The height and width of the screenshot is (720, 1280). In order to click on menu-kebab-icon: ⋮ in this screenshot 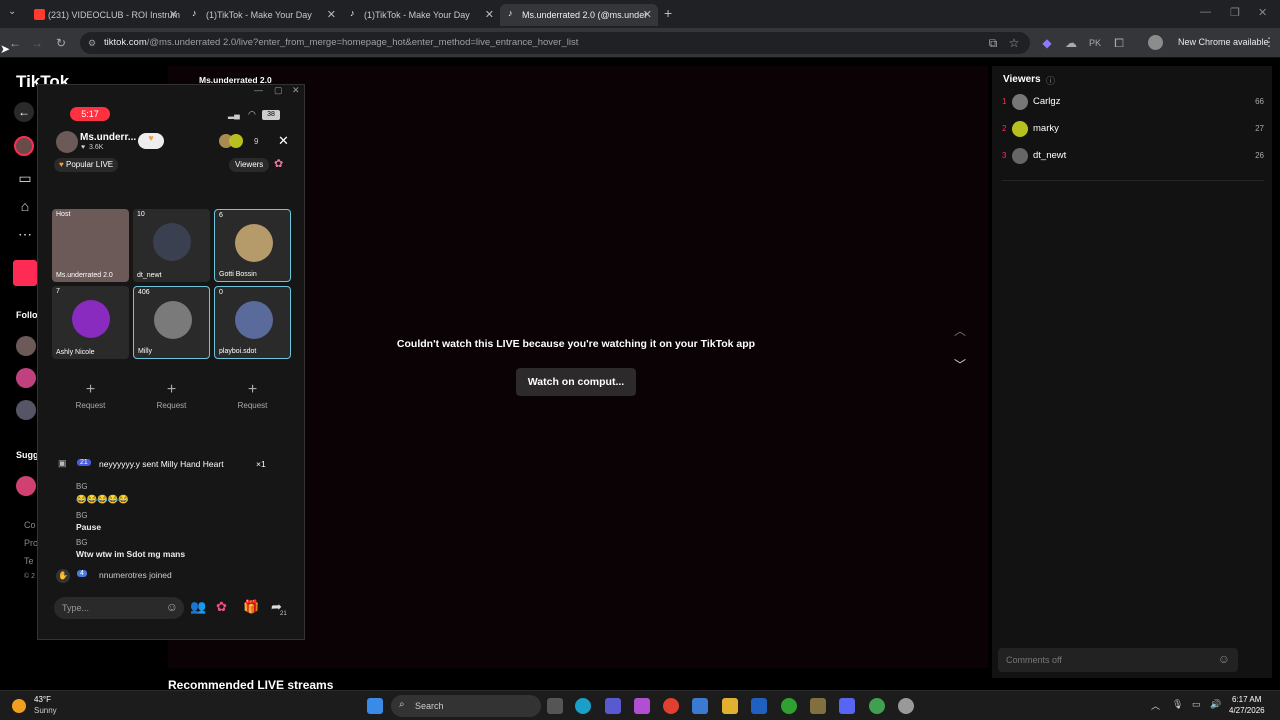, I will do `click(1269, 42)`.